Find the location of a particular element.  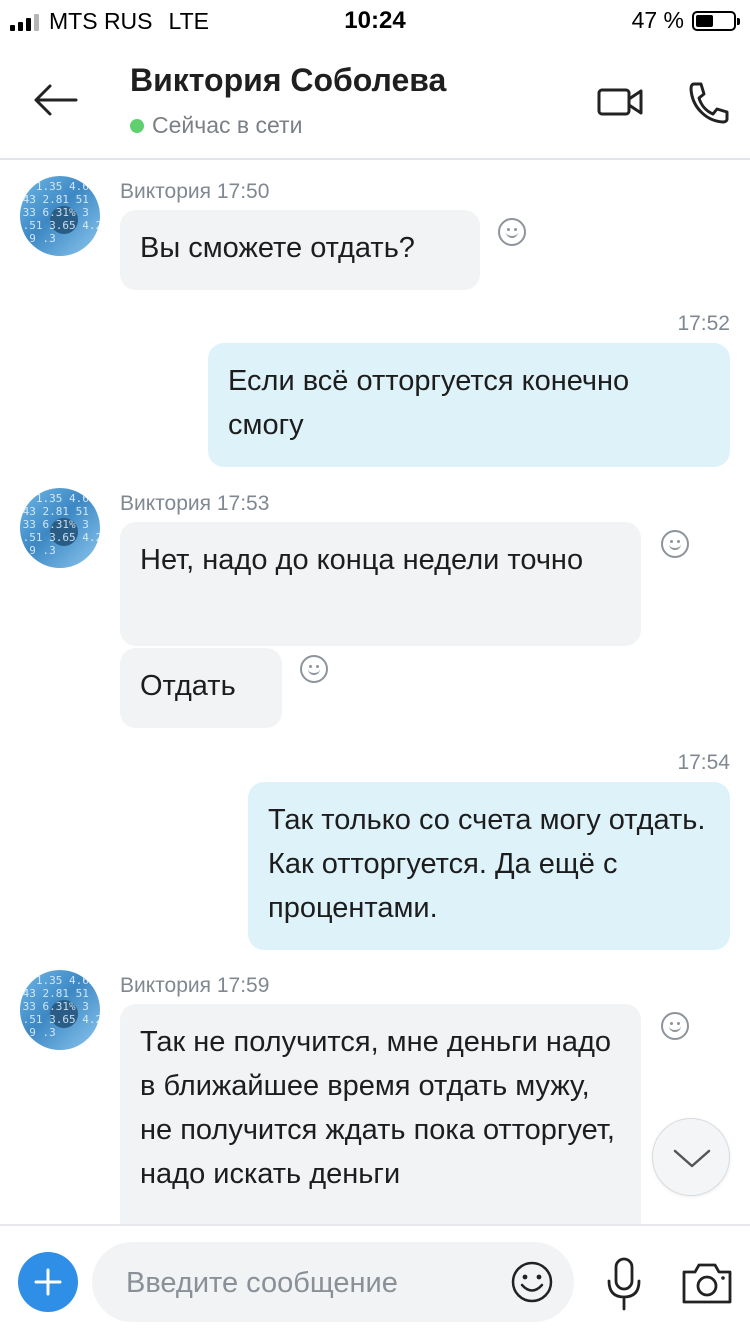

chevron-down-icon is located at coordinates (692, 1158).